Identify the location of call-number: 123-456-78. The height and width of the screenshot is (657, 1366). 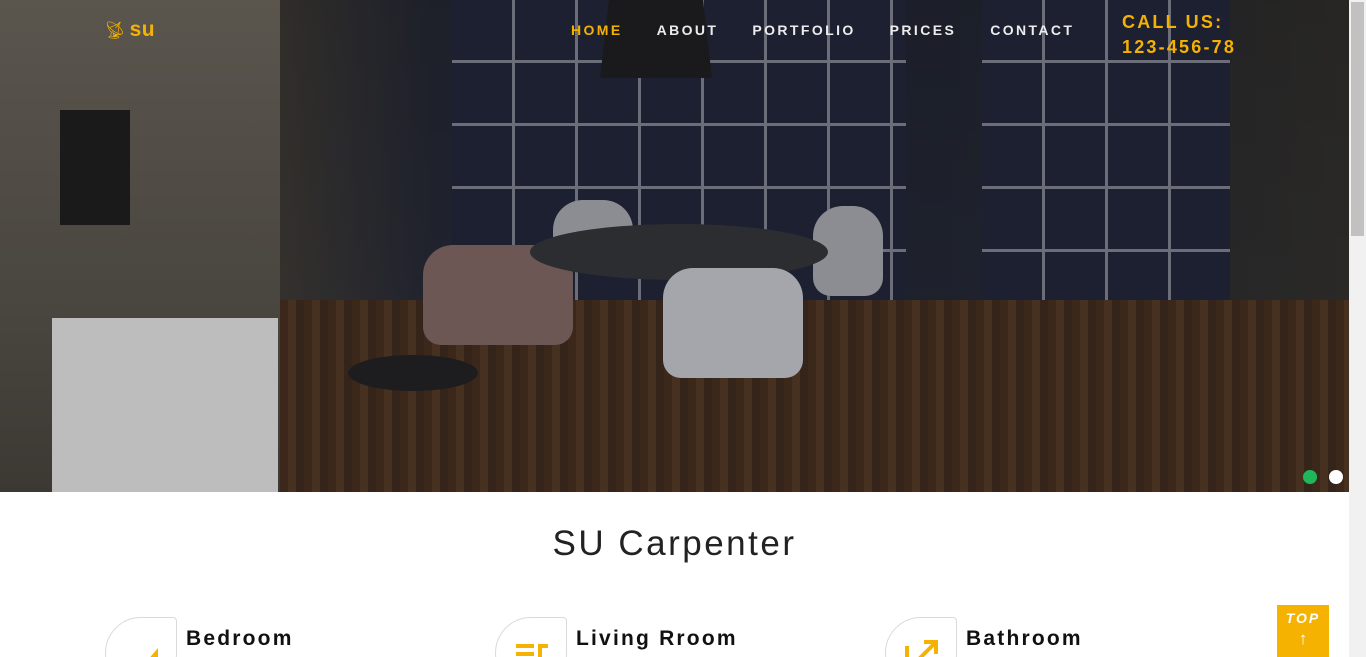
(1179, 47).